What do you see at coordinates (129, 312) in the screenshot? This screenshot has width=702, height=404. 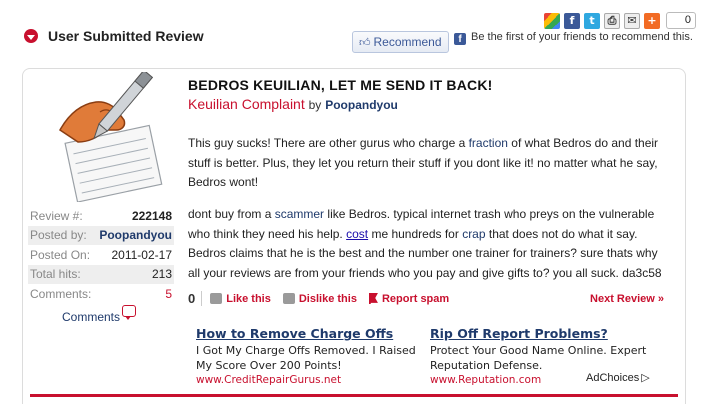 I see `comment-bubble-icon` at bounding box center [129, 312].